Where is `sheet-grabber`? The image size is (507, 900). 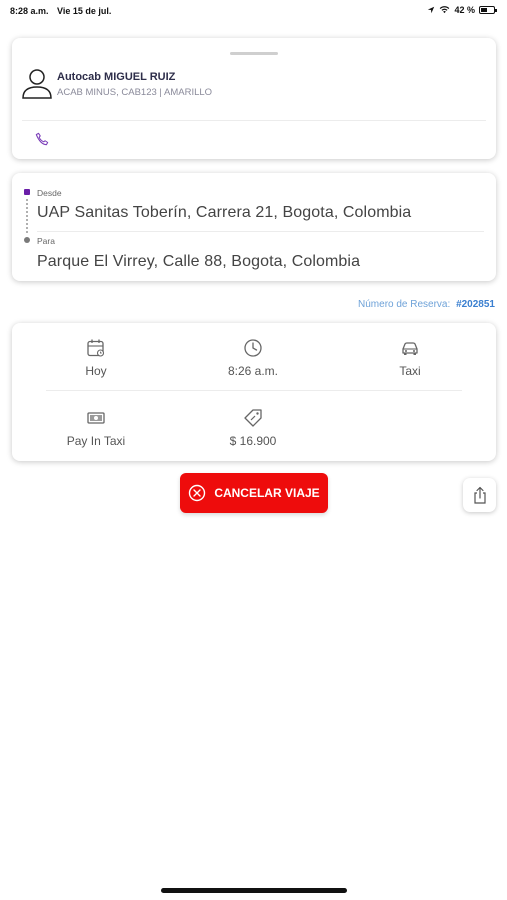
sheet-grabber is located at coordinates (254, 53).